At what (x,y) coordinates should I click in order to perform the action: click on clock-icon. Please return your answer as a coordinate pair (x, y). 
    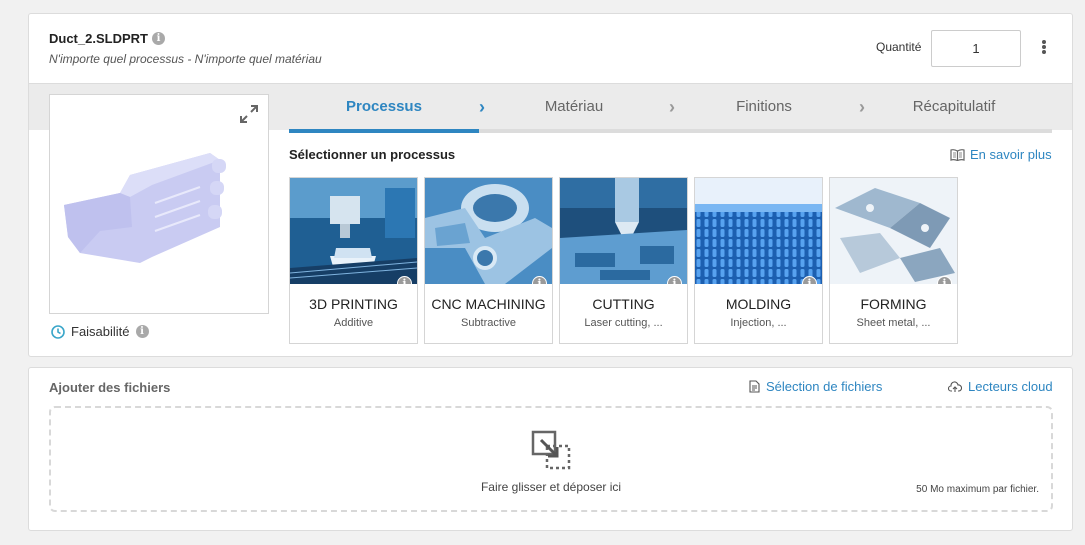
    Looking at the image, I should click on (58, 331).